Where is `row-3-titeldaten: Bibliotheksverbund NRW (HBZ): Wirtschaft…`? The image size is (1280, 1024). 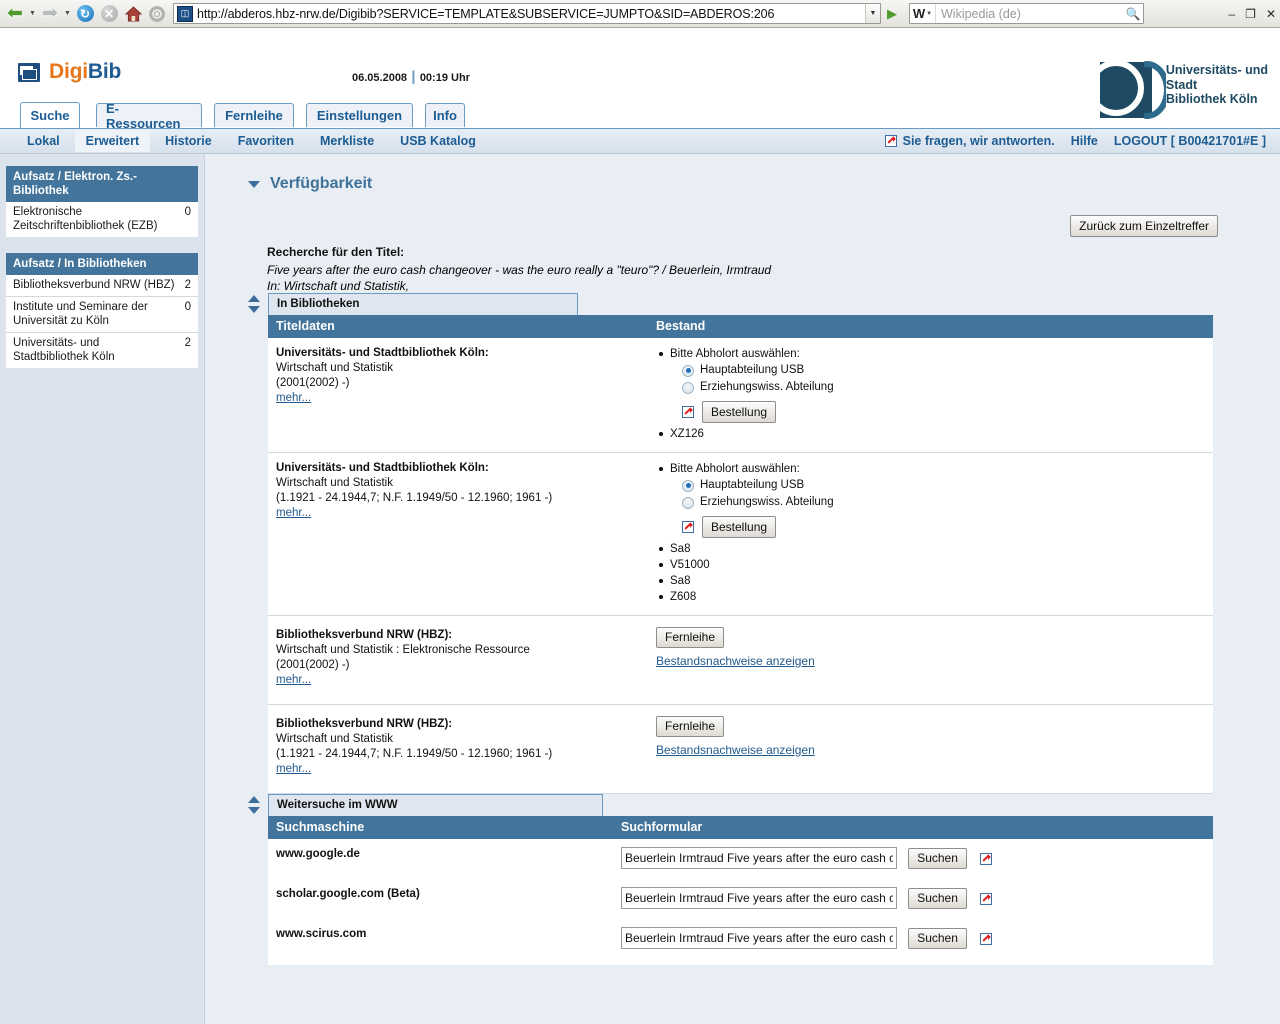
row-3-titeldaten: Bibliotheksverbund NRW (HBZ): Wirtschaft… is located at coordinates (458, 660).